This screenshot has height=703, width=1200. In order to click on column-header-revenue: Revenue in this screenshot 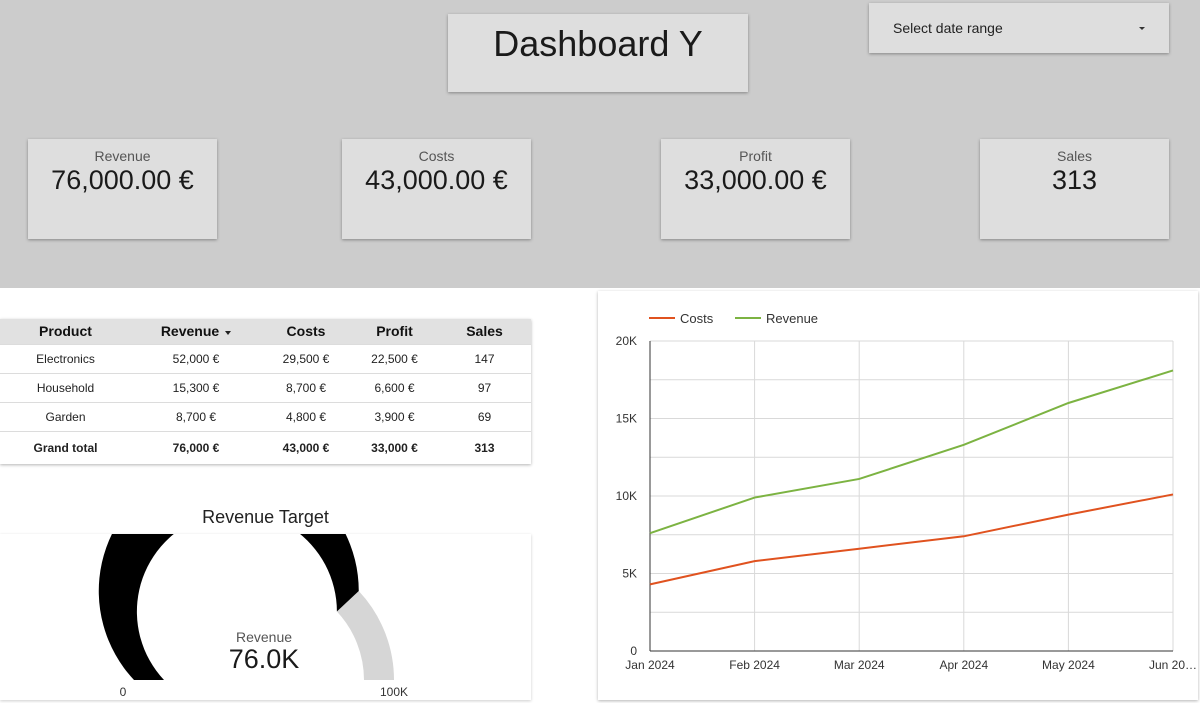, I will do `click(196, 331)`.